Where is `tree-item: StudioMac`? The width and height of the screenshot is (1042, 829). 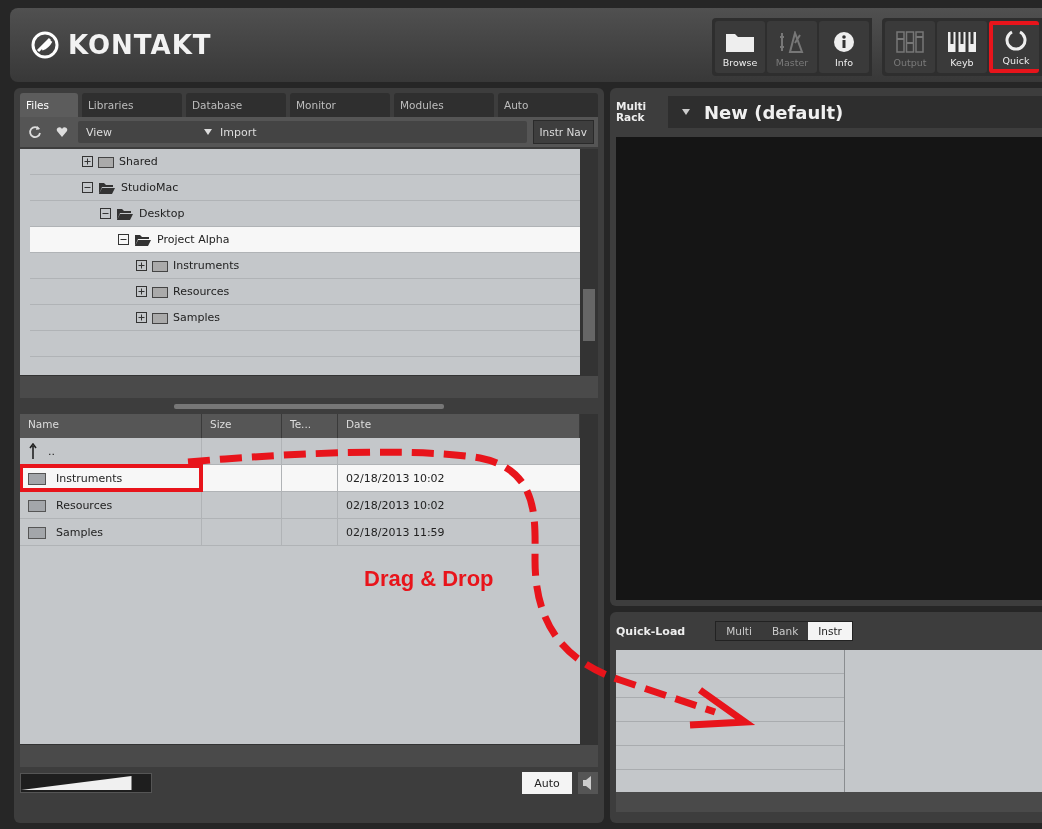 tree-item: StudioMac is located at coordinates (305, 188).